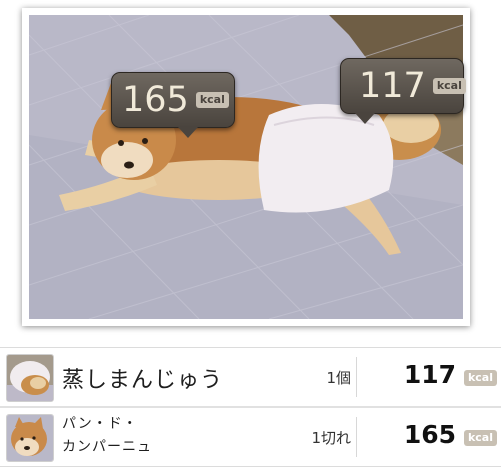 This screenshot has width=501, height=469. I want to click on food-name-line: パン・ド・, so click(100, 424).